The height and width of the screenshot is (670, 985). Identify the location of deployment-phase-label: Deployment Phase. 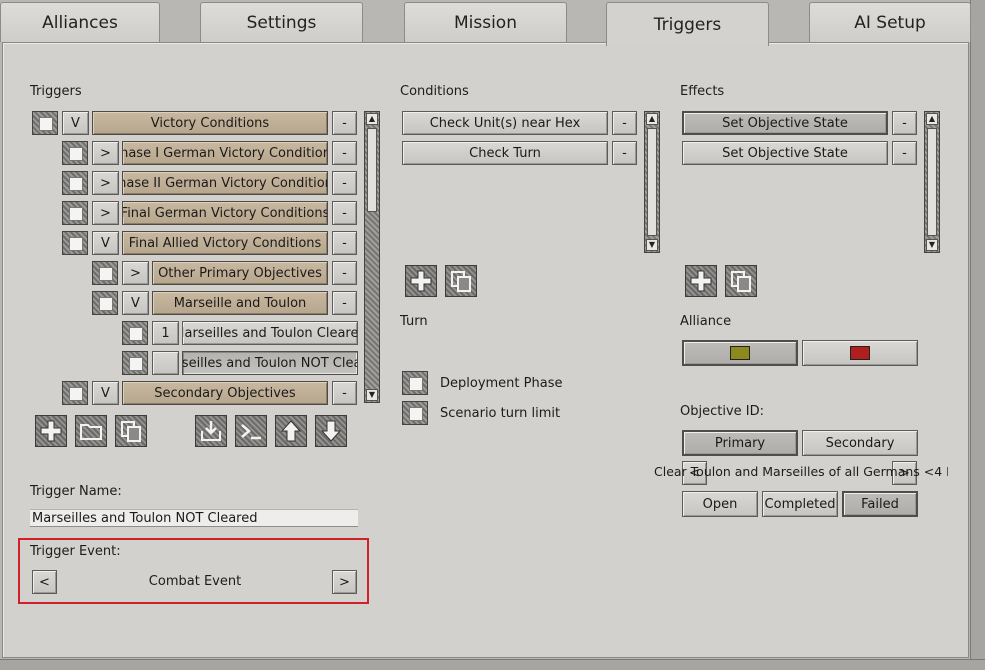
(501, 383).